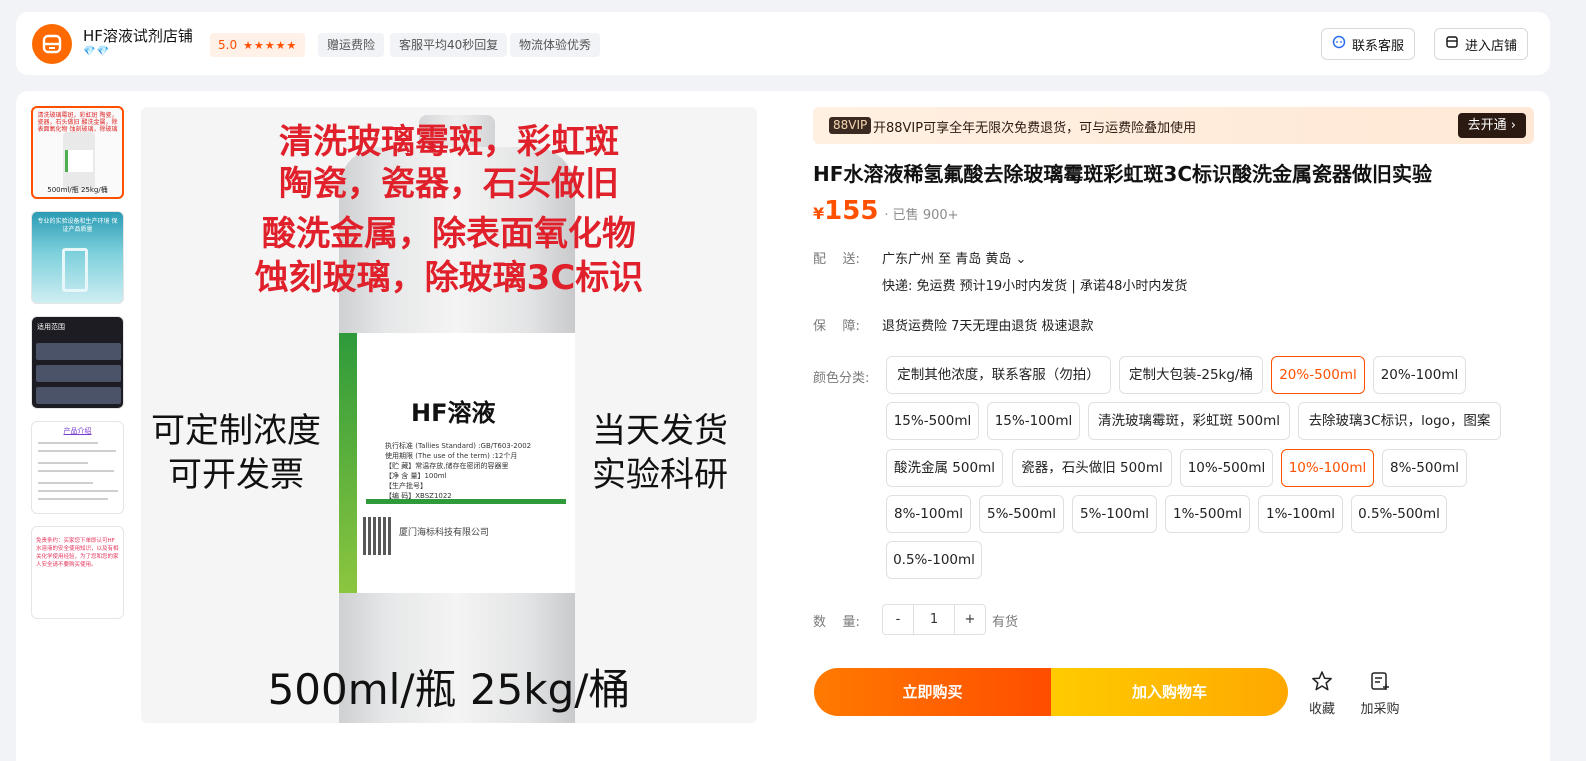 This screenshot has height=761, width=1586. What do you see at coordinates (1424, 468) in the screenshot?
I see `sku-option: 8%-500ml` at bounding box center [1424, 468].